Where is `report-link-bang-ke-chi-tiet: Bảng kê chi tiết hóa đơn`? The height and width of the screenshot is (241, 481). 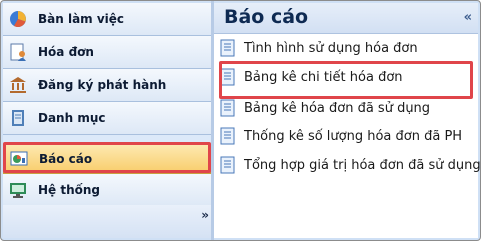 report-link-bang-ke-chi-tiet: Bảng kê chi tiết hóa đơn is located at coordinates (311, 77).